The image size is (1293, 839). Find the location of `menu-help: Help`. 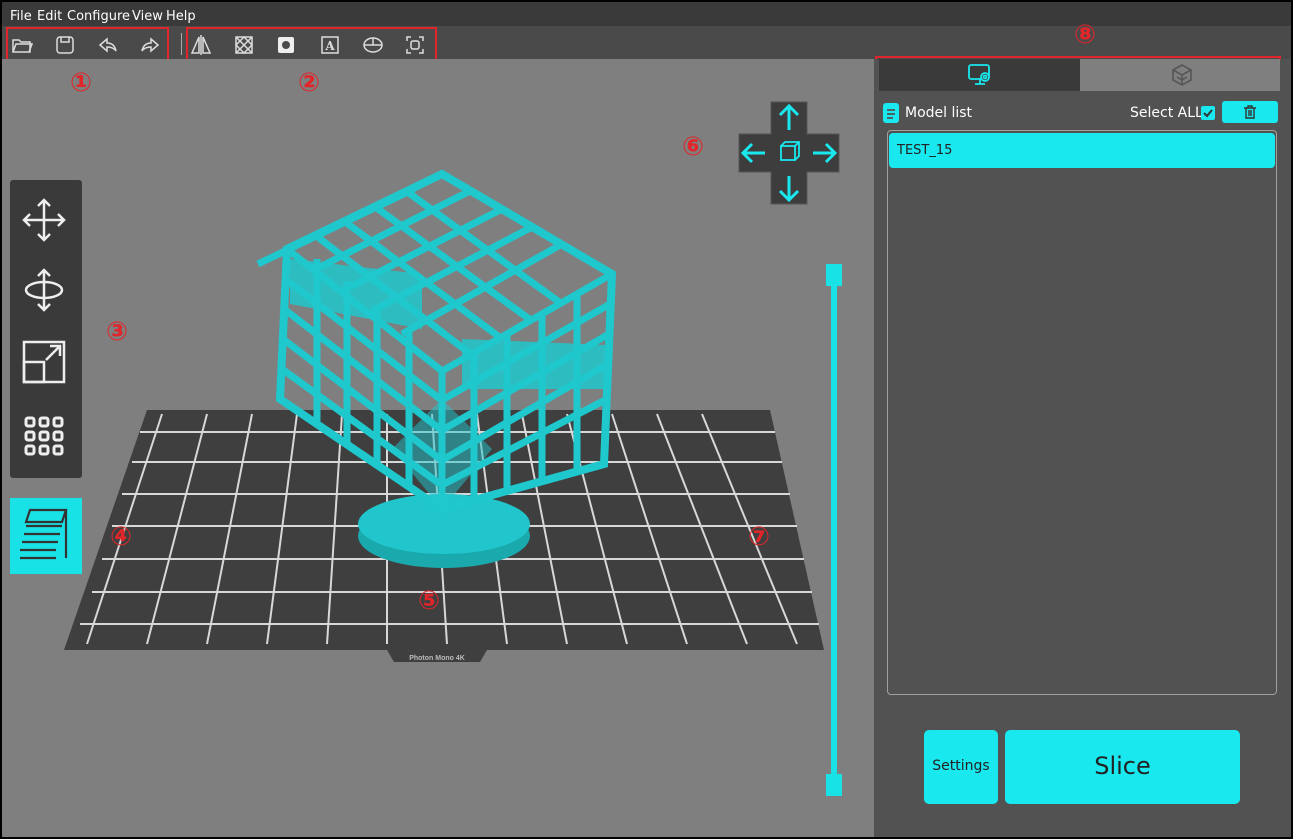

menu-help: Help is located at coordinates (181, 17).